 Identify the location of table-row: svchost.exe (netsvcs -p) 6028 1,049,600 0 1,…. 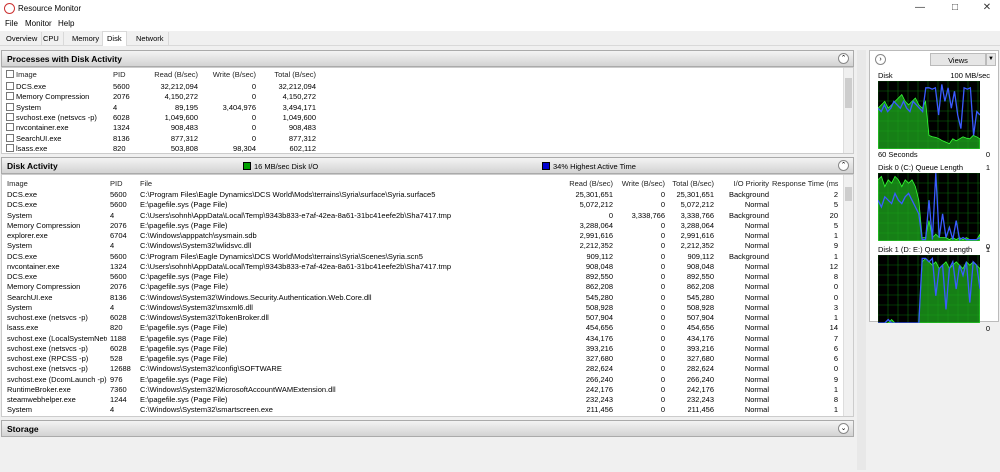
(422, 118).